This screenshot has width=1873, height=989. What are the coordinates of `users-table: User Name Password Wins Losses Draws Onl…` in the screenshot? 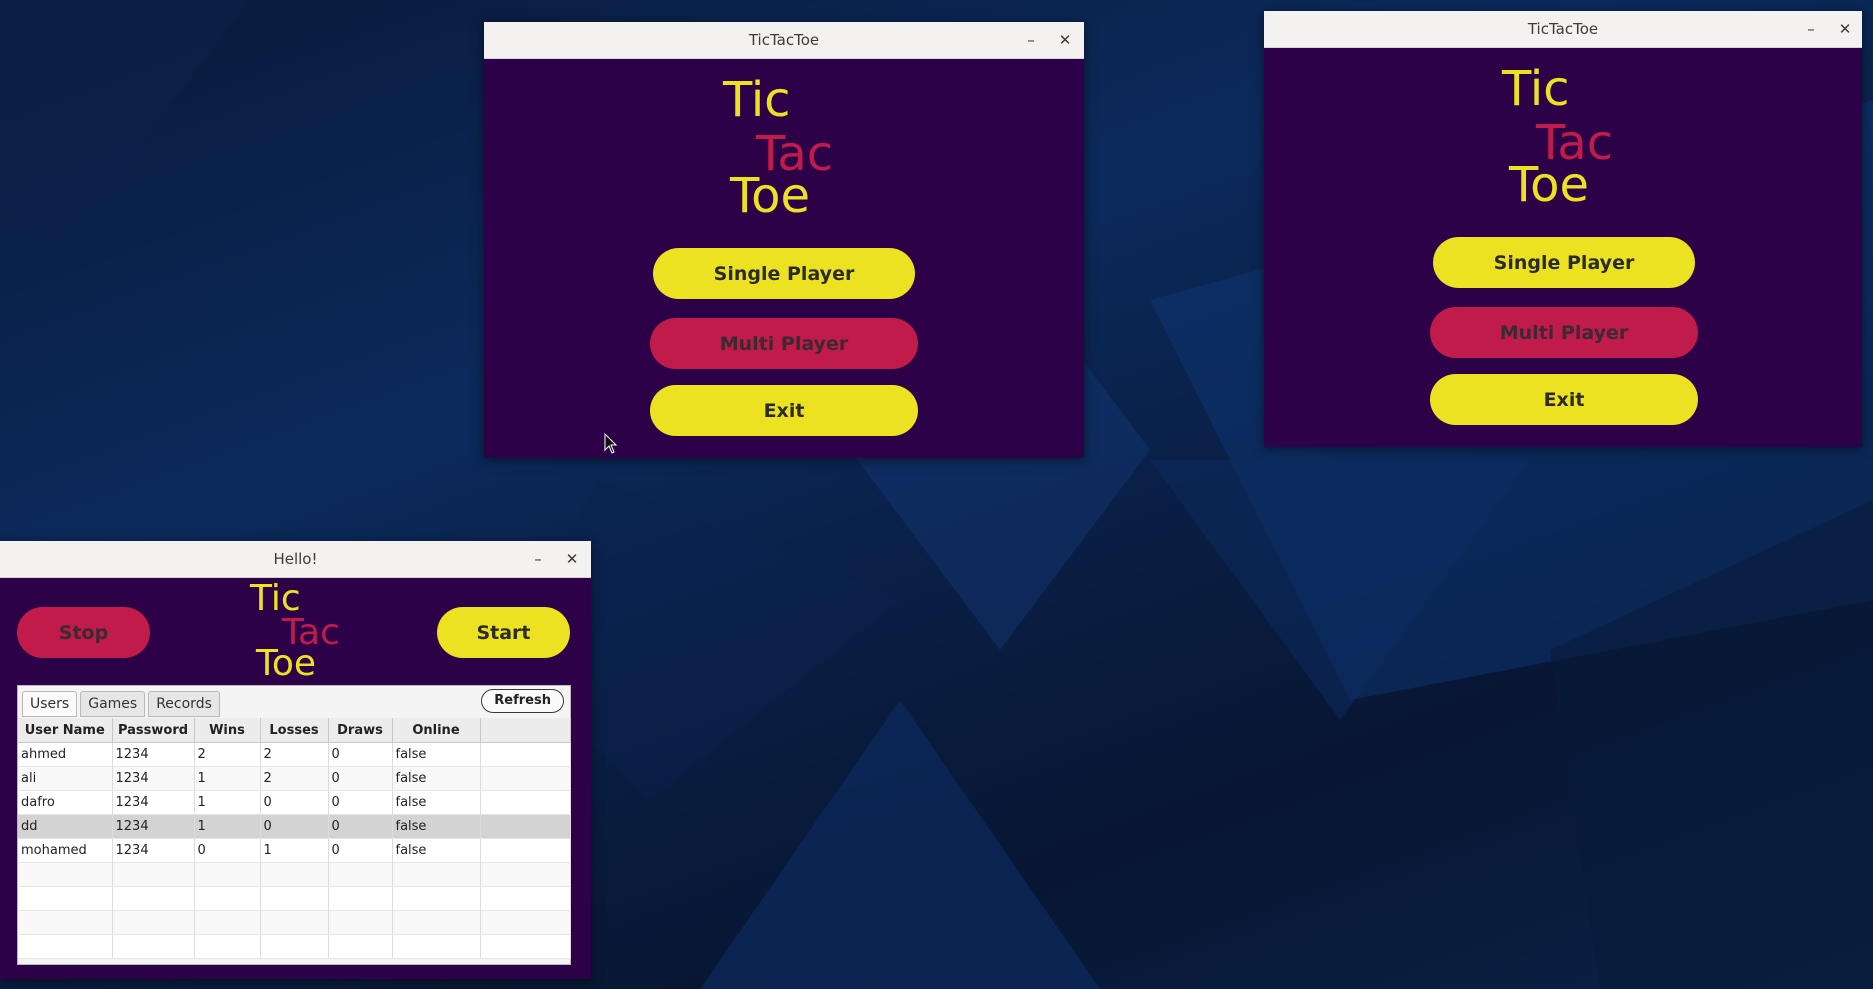 It's located at (294, 838).